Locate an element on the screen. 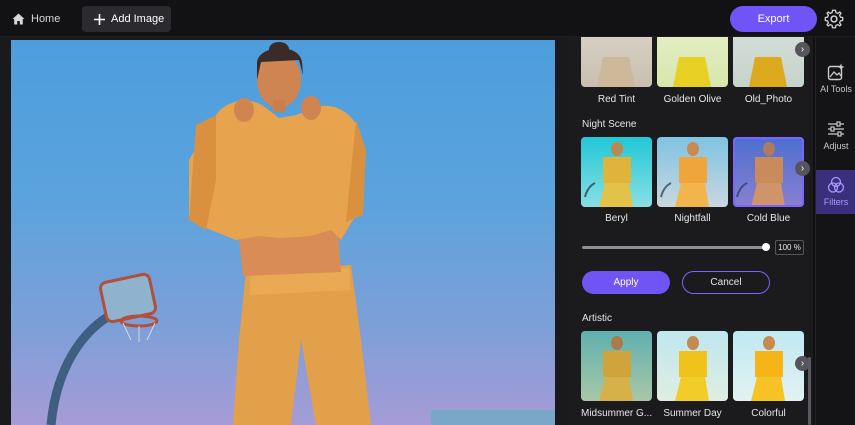 The width and height of the screenshot is (855, 425). filter-label: Summer Day is located at coordinates (692, 413).